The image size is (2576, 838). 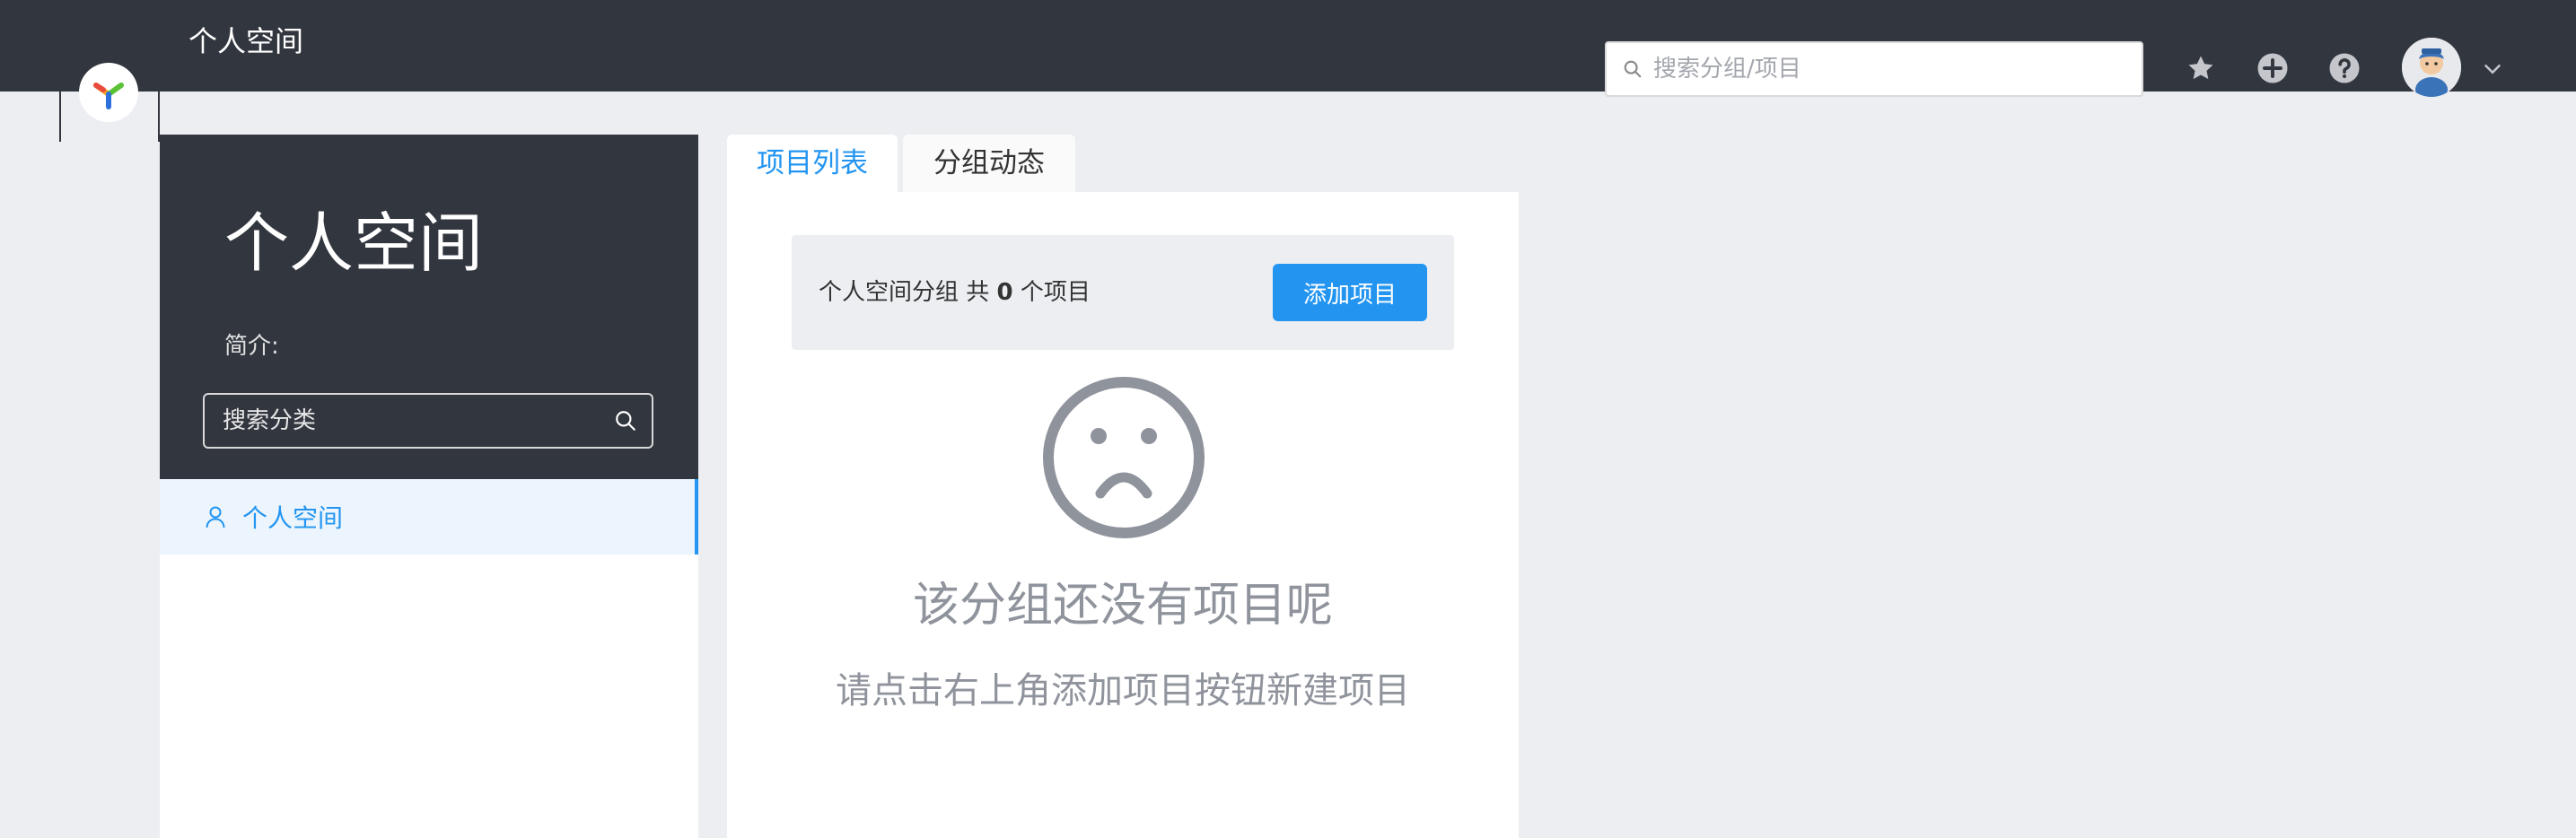 What do you see at coordinates (1288, 48) in the screenshot?
I see `top-header: 个人空间` at bounding box center [1288, 48].